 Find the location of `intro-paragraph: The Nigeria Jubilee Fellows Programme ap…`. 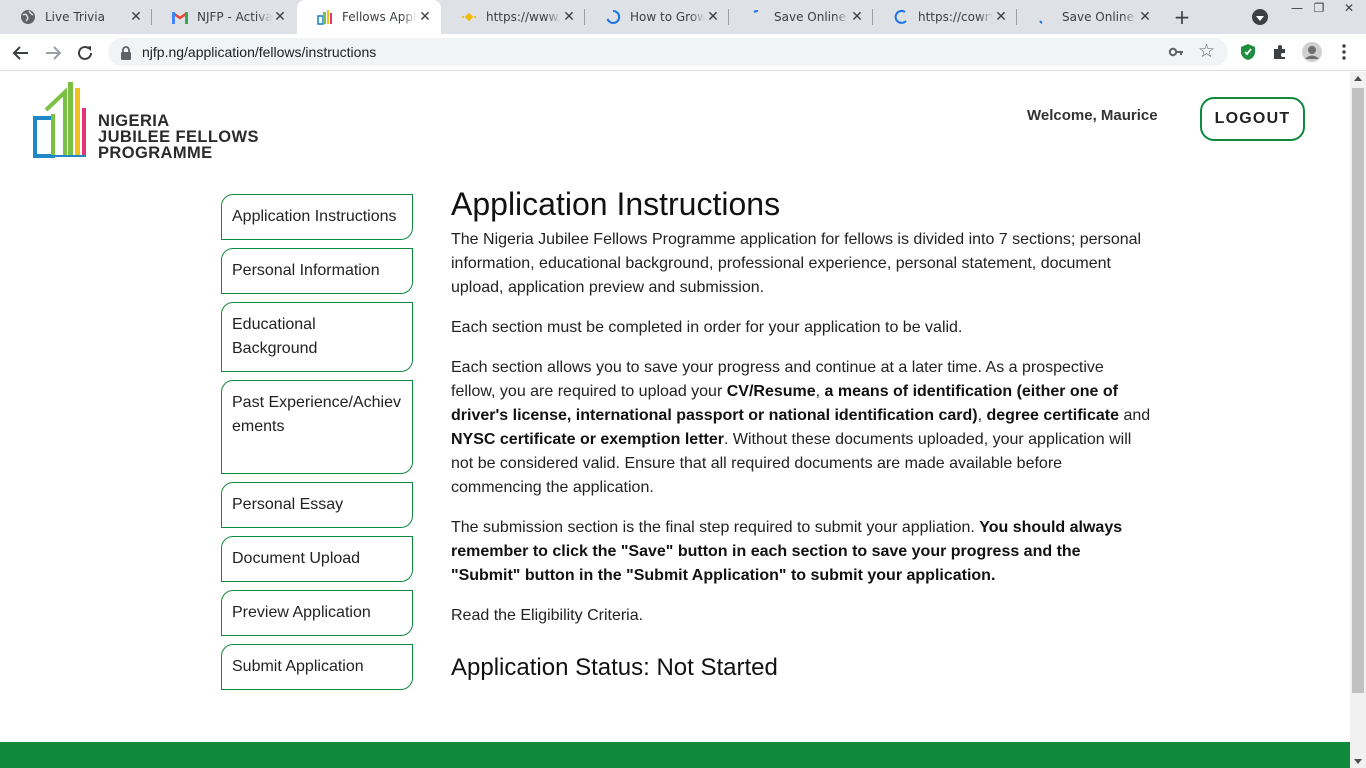

intro-paragraph: The Nigeria Jubilee Fellows Programme ap… is located at coordinates (796, 263).